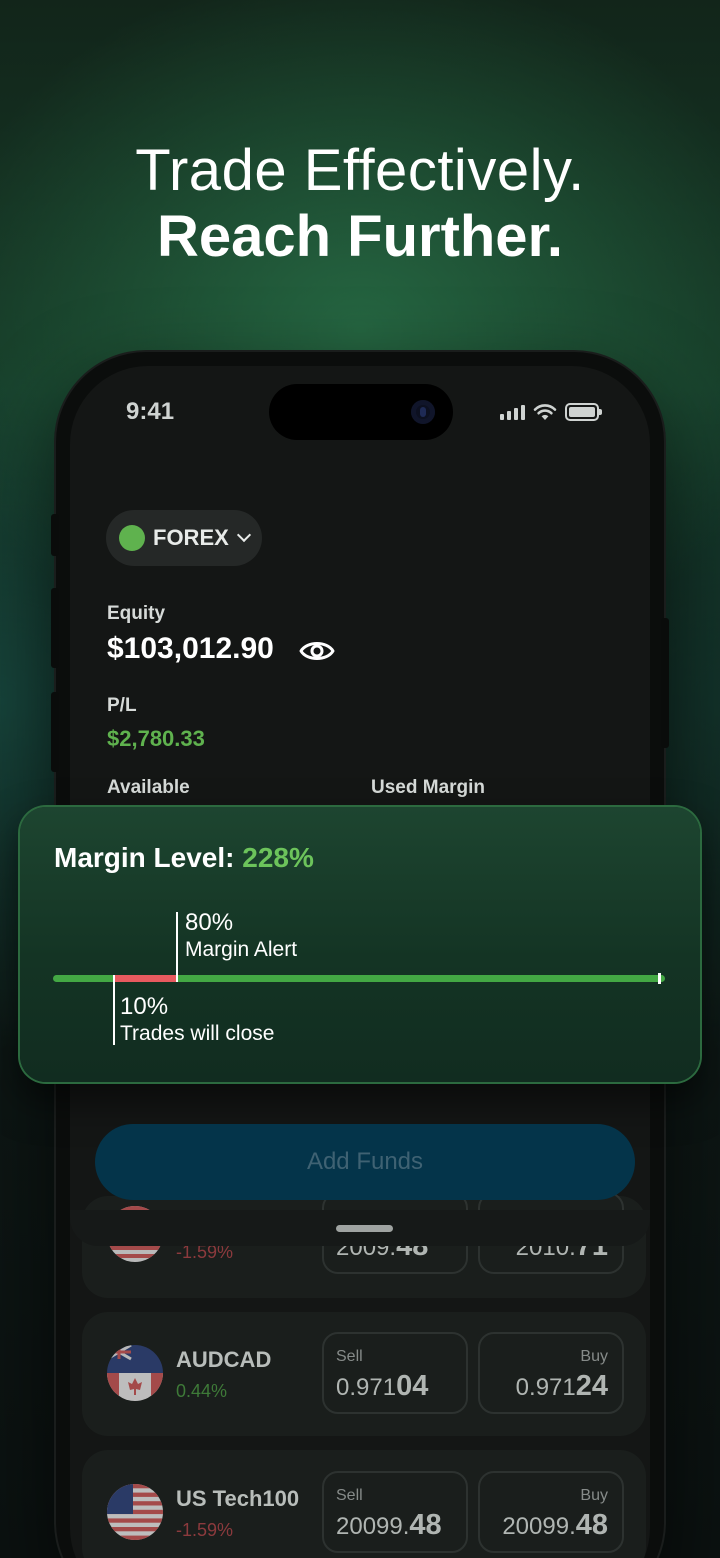 The width and height of the screenshot is (720, 1558). Describe the element at coordinates (55, 732) in the screenshot. I see `phone-volume-down` at that location.